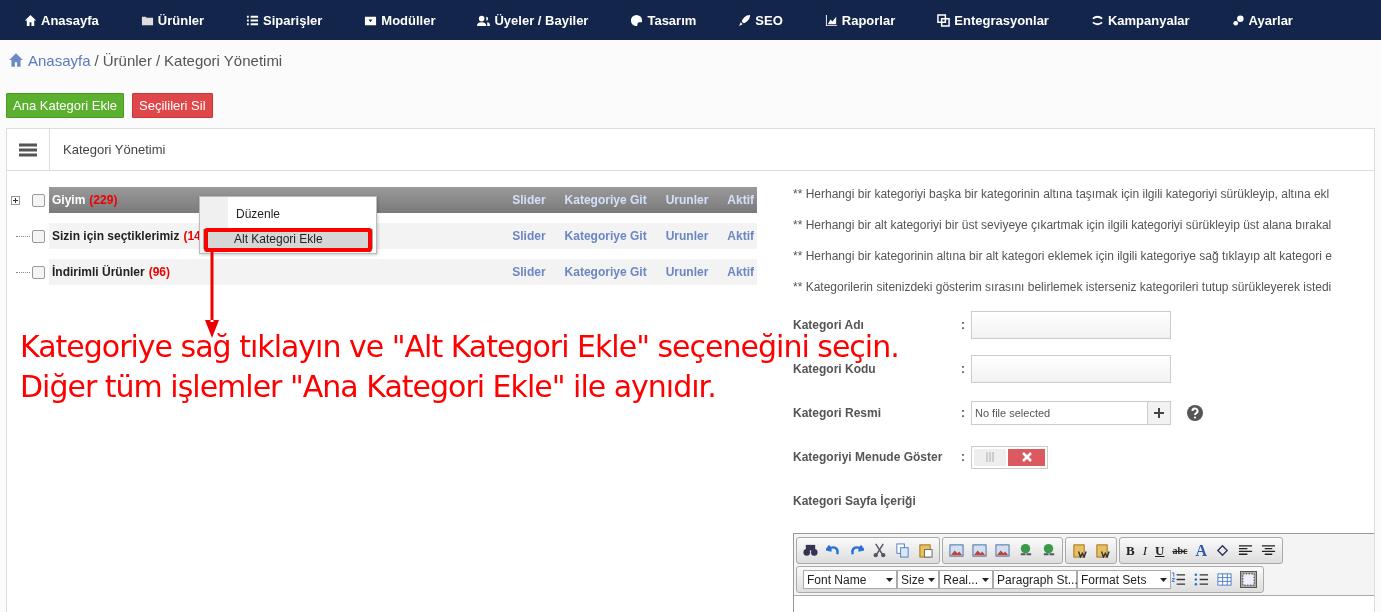  What do you see at coordinates (850, 579) in the screenshot?
I see `format-dropdown: Font Name` at bounding box center [850, 579].